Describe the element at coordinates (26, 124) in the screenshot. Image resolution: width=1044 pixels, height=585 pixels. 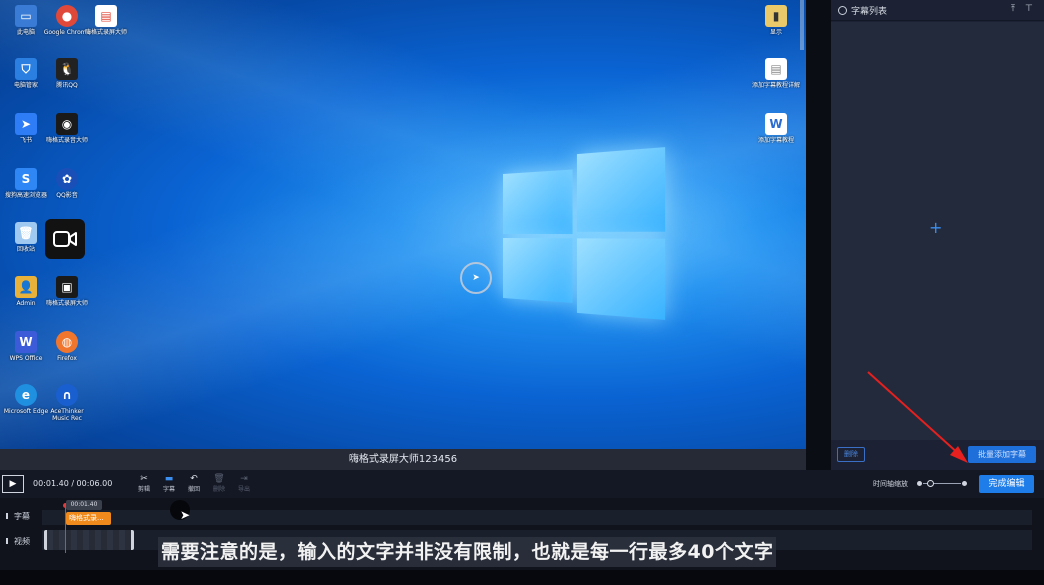
I see `send-icon: ➤` at that location.